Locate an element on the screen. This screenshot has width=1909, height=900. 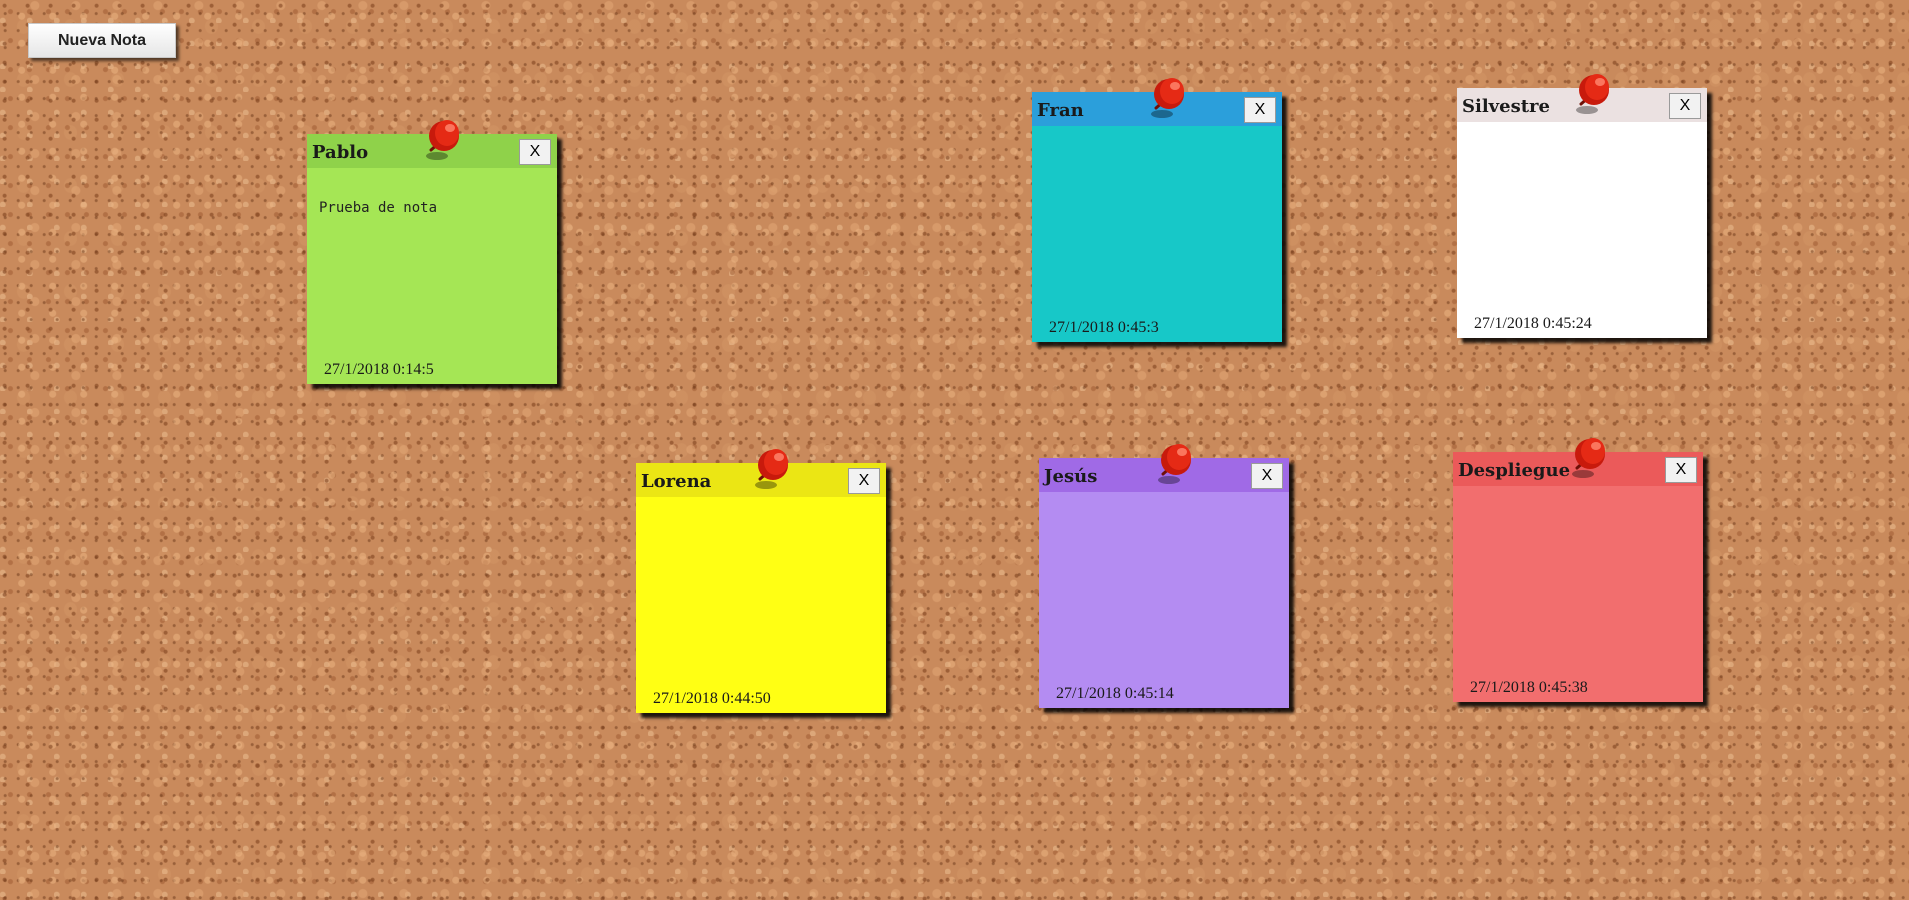
new-note-button: Nueva Nota is located at coordinates (102, 40).